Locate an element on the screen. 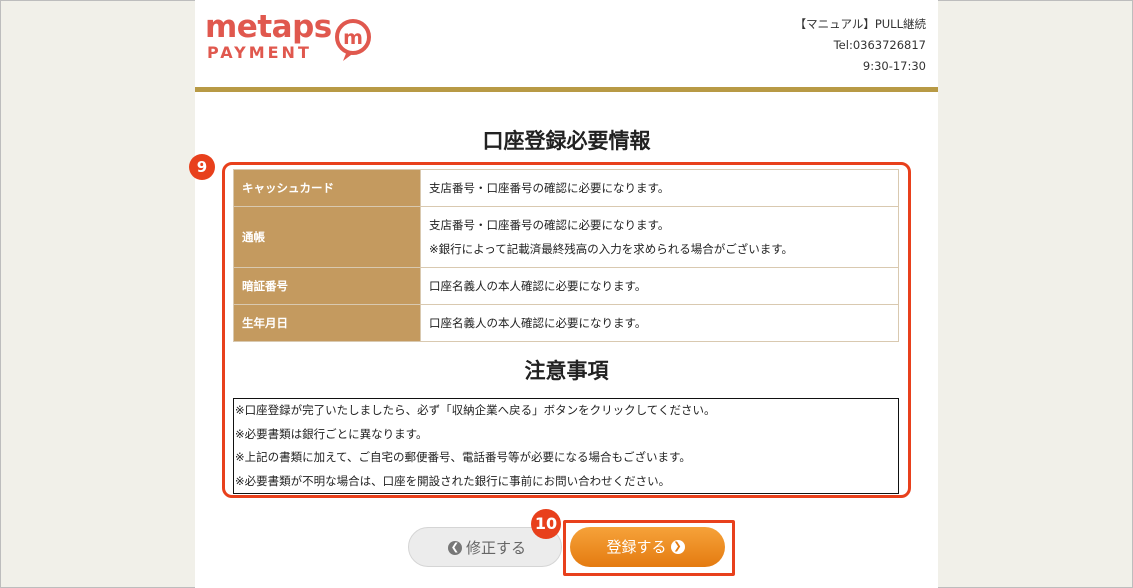 The height and width of the screenshot is (588, 1133). arrow-left-circle-icon: ❮ is located at coordinates (454, 548).